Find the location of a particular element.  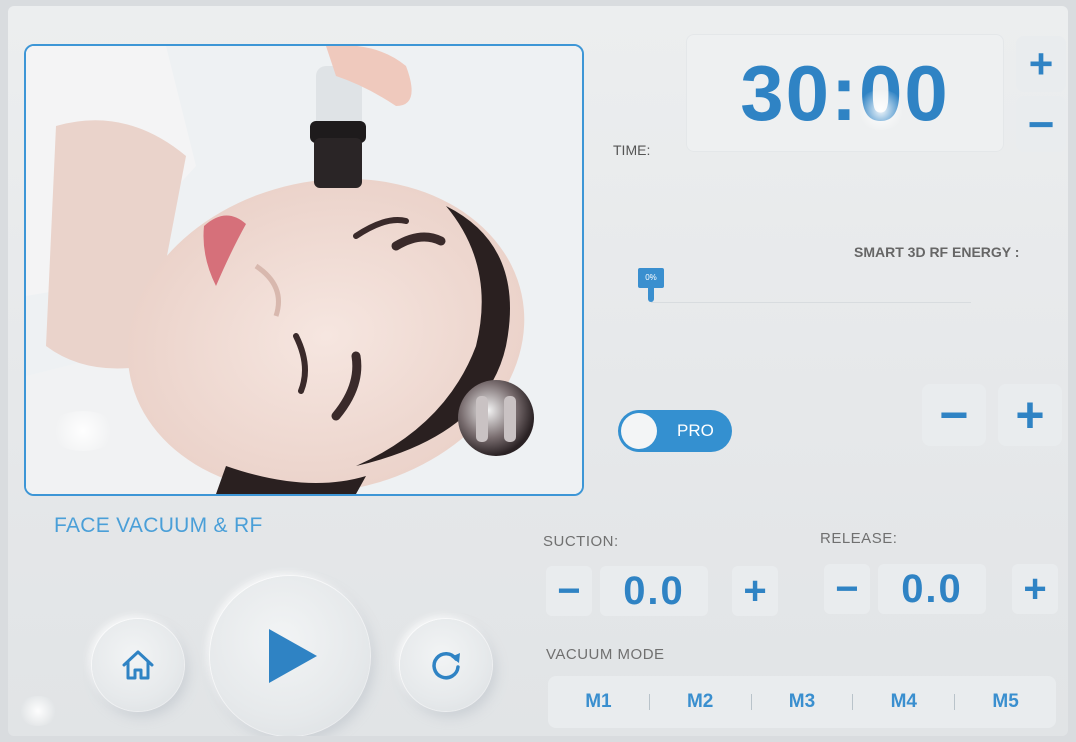

home-icon is located at coordinates (138, 665).